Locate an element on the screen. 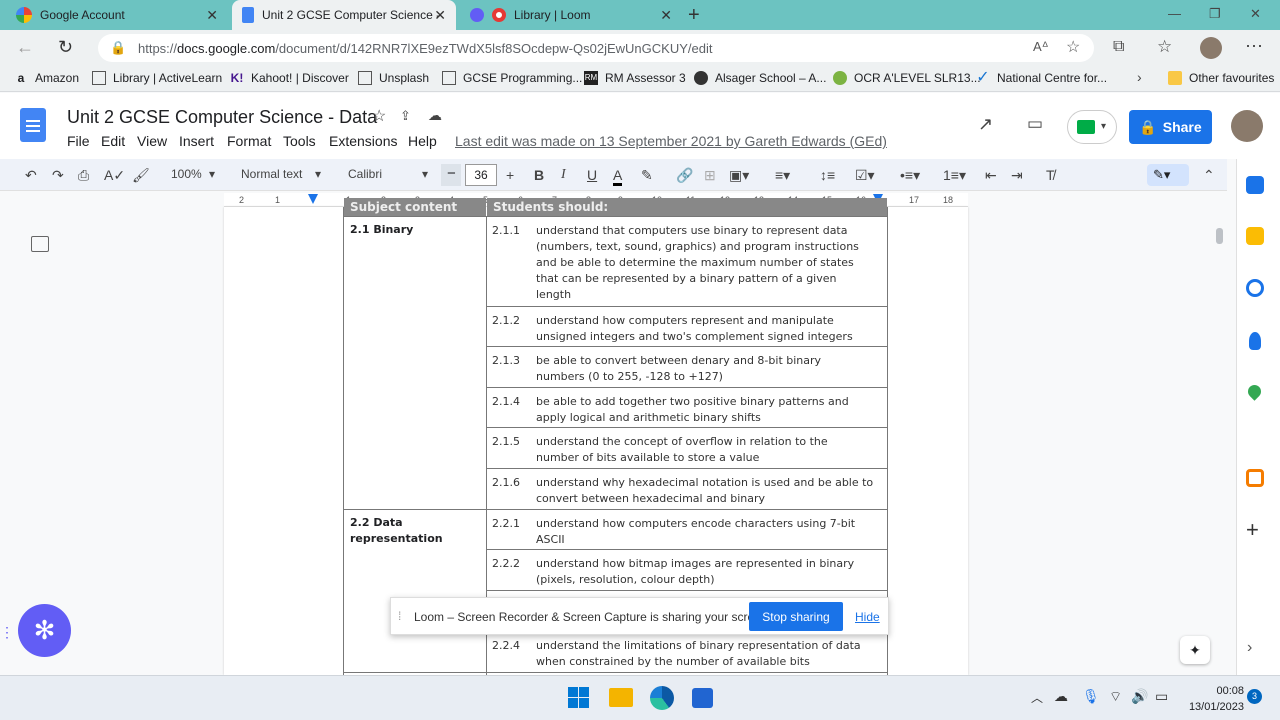 Image resolution: width=1280 pixels, height=720 pixels. stop-sharing-button: Stop sharing is located at coordinates (796, 616).